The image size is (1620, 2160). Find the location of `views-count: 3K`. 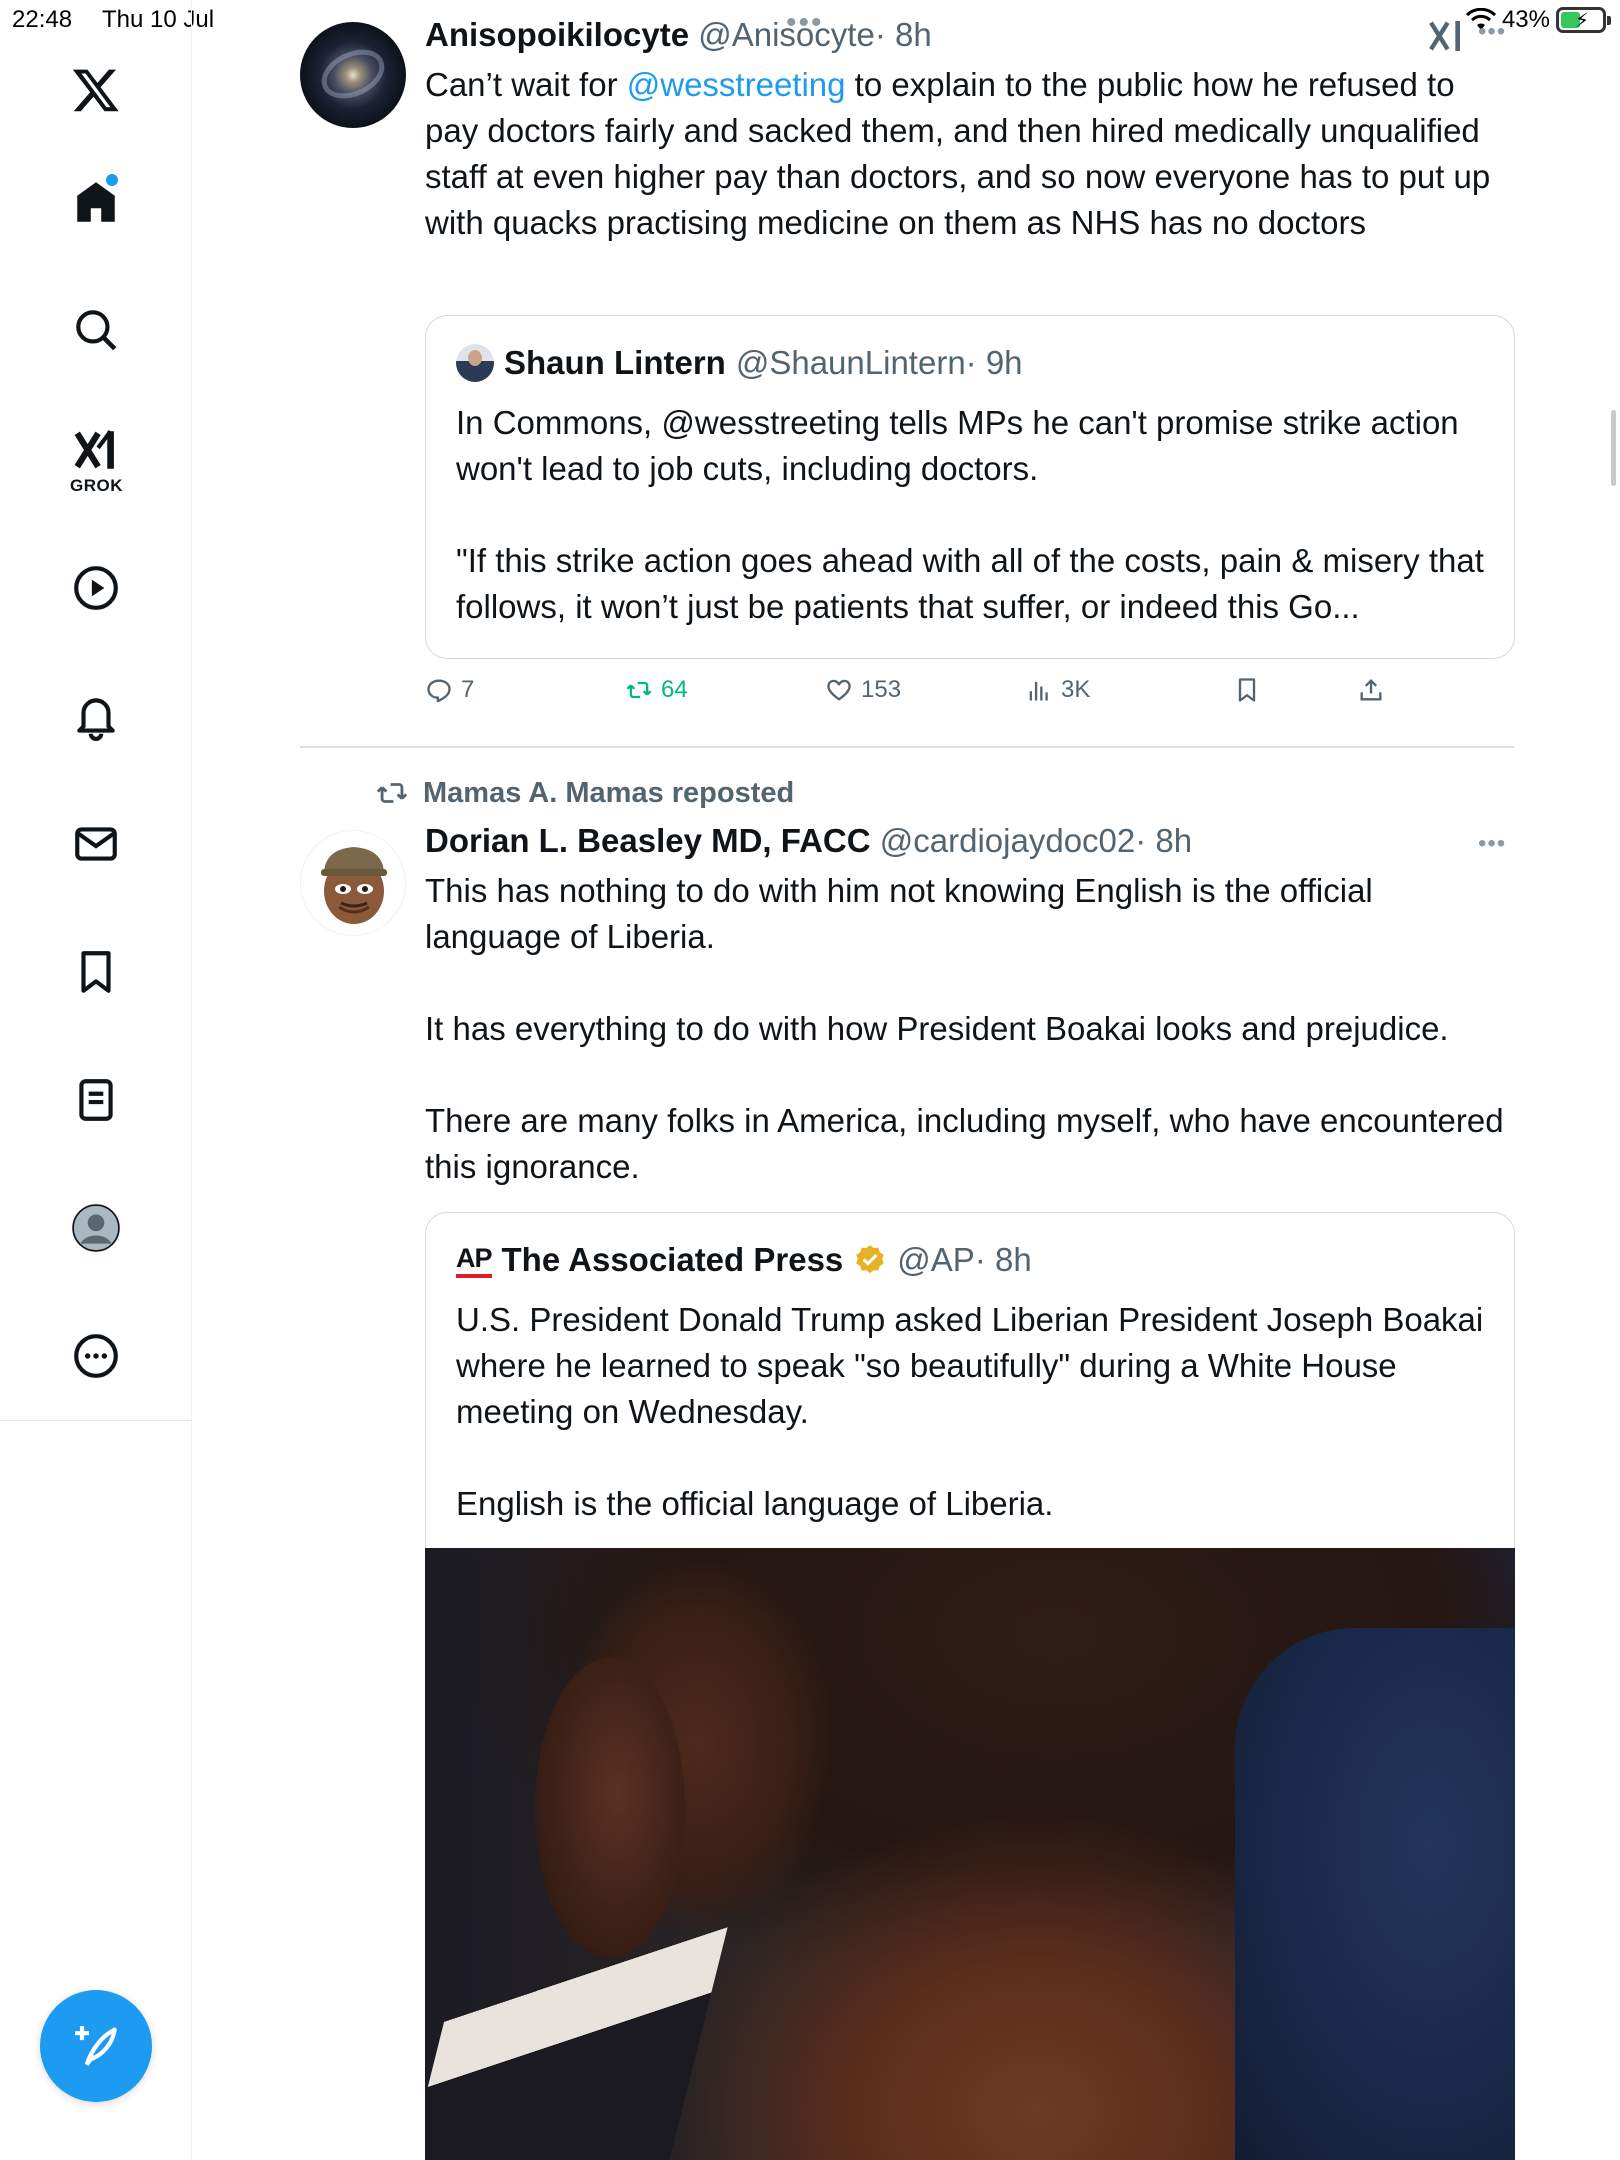

views-count: 3K is located at coordinates (1076, 689).